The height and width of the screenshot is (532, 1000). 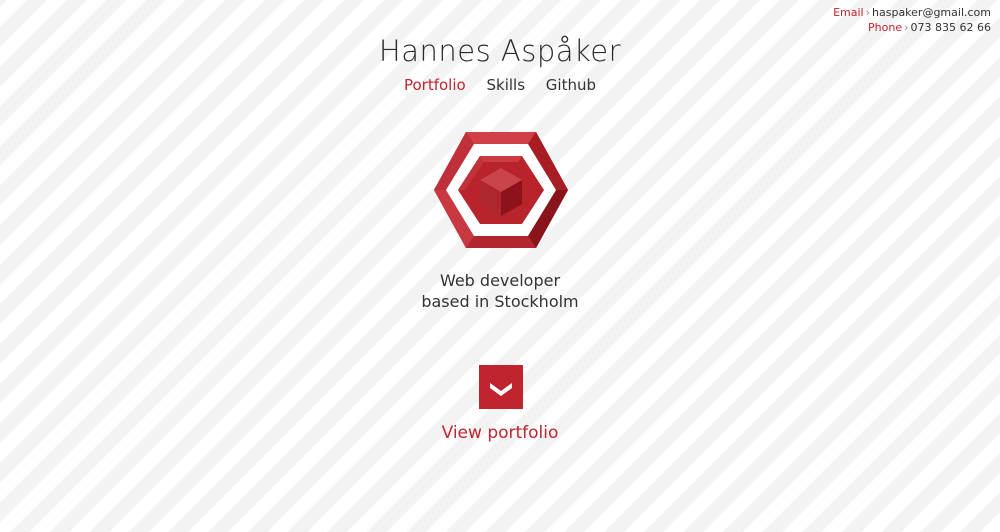 I want to click on scroll-down-button, so click(x=501, y=387).